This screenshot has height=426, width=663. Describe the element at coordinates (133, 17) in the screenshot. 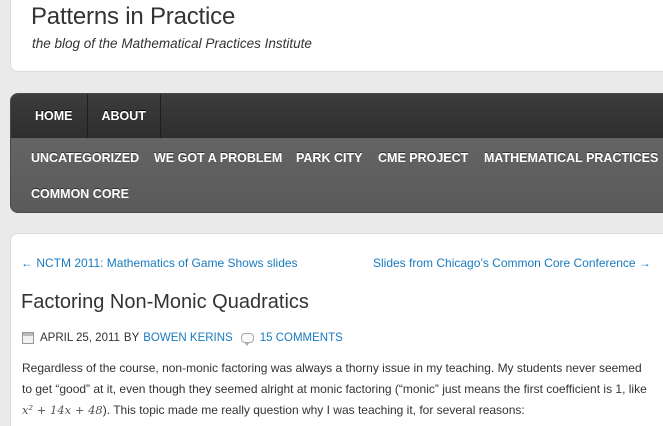

I see `site-title: Patterns in Practice` at that location.